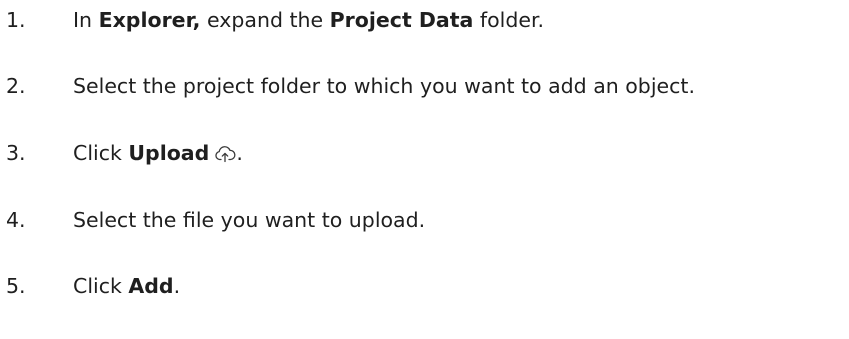 This screenshot has width=849, height=339. I want to click on explorer-label: Explorer,, so click(149, 20).